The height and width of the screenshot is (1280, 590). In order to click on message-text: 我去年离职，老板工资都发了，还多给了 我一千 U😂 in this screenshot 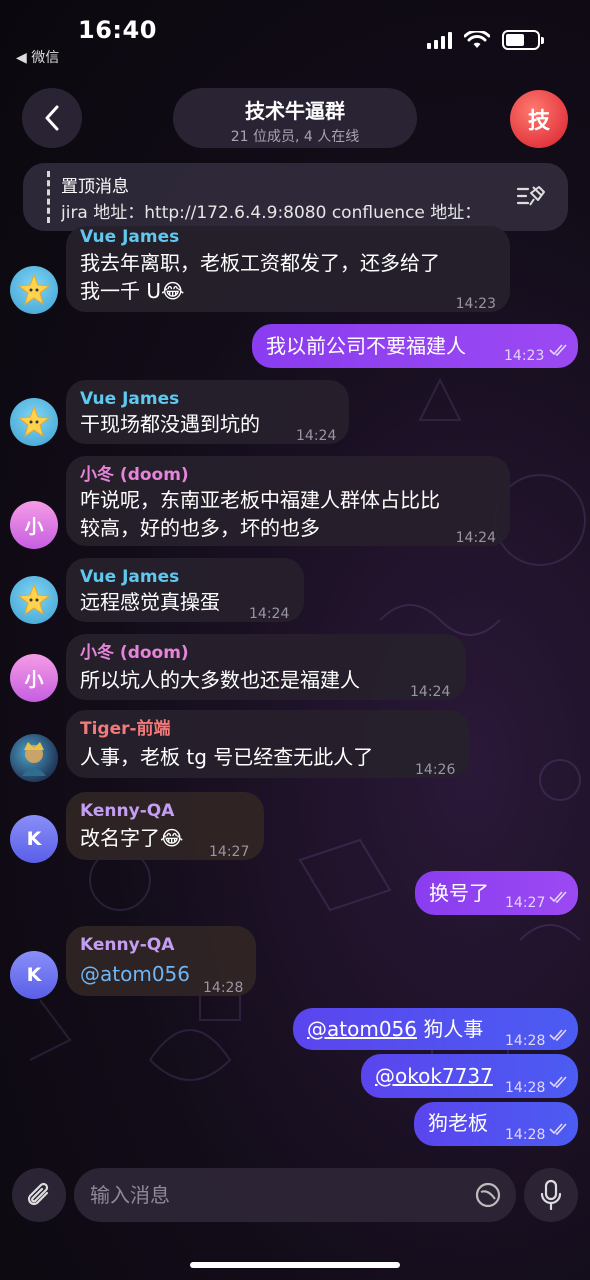, I will do `click(260, 277)`.